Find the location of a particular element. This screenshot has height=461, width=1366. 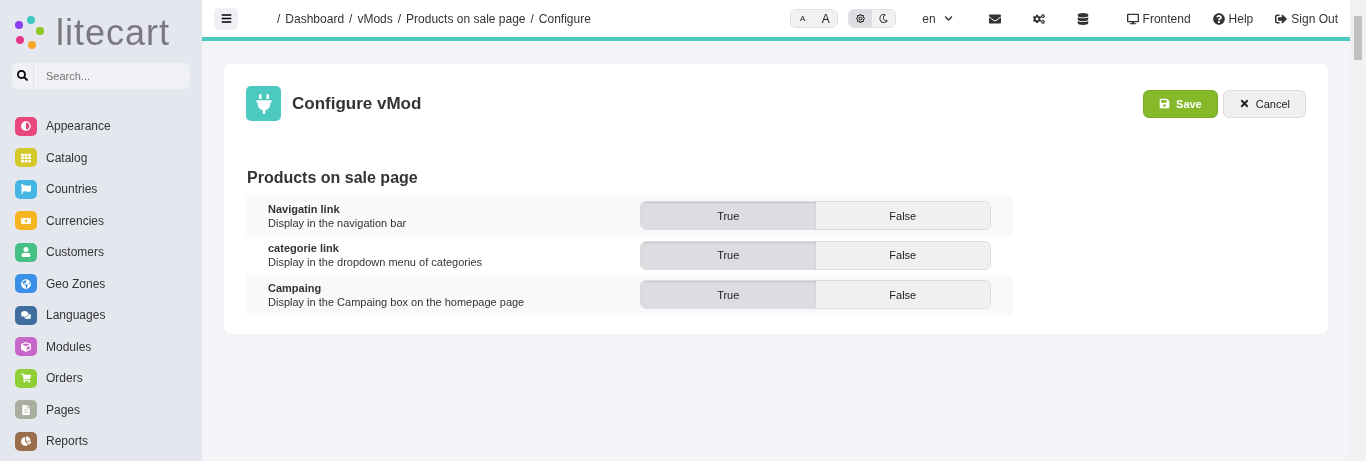

sidebar-item: Countries is located at coordinates (101, 189).